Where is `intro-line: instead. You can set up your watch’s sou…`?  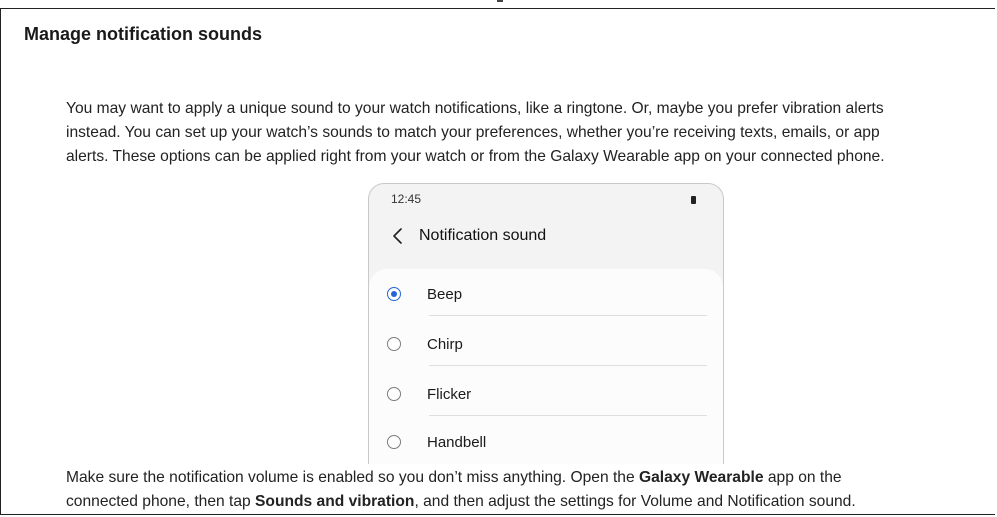
intro-line: instead. You can set up your watch’s sou… is located at coordinates (473, 132).